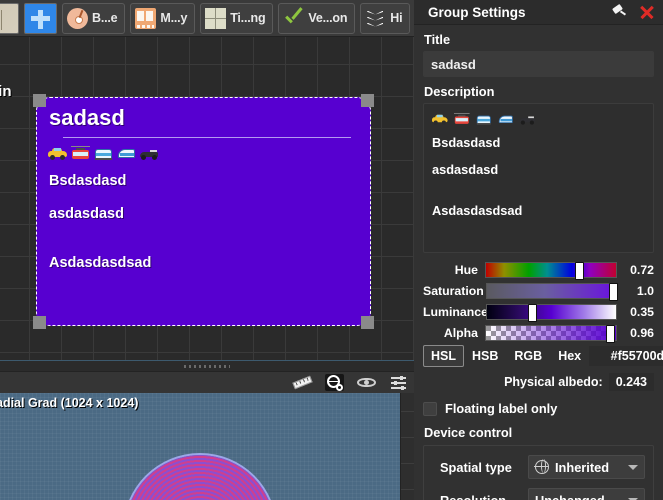 The height and width of the screenshot is (500, 663). I want to click on spatial-type-row: Spatial type Inherited, so click(538, 467).